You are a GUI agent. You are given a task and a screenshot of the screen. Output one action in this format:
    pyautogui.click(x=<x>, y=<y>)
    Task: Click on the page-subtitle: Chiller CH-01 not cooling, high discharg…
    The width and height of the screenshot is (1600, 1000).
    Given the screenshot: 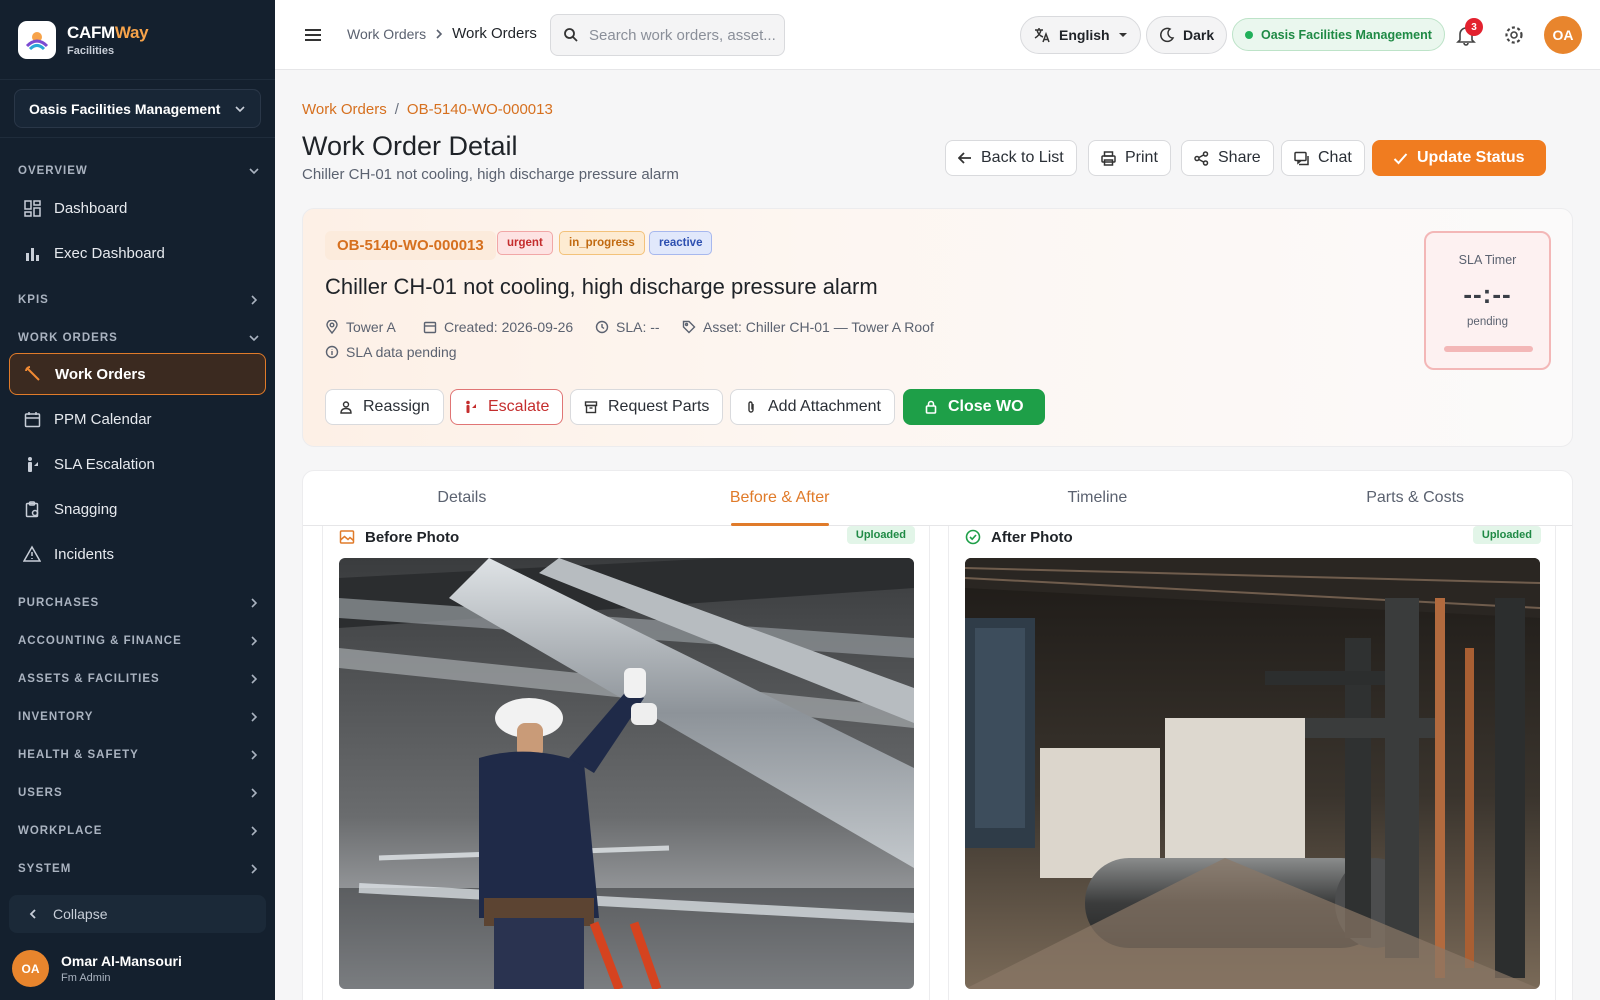 What is the action you would take?
    pyautogui.click(x=490, y=174)
    